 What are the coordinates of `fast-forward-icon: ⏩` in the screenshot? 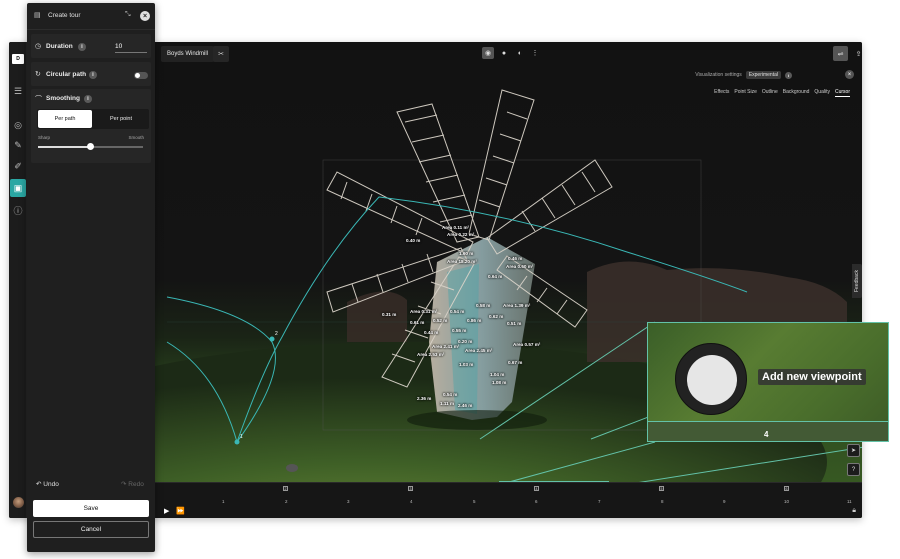 It's located at (180, 511).